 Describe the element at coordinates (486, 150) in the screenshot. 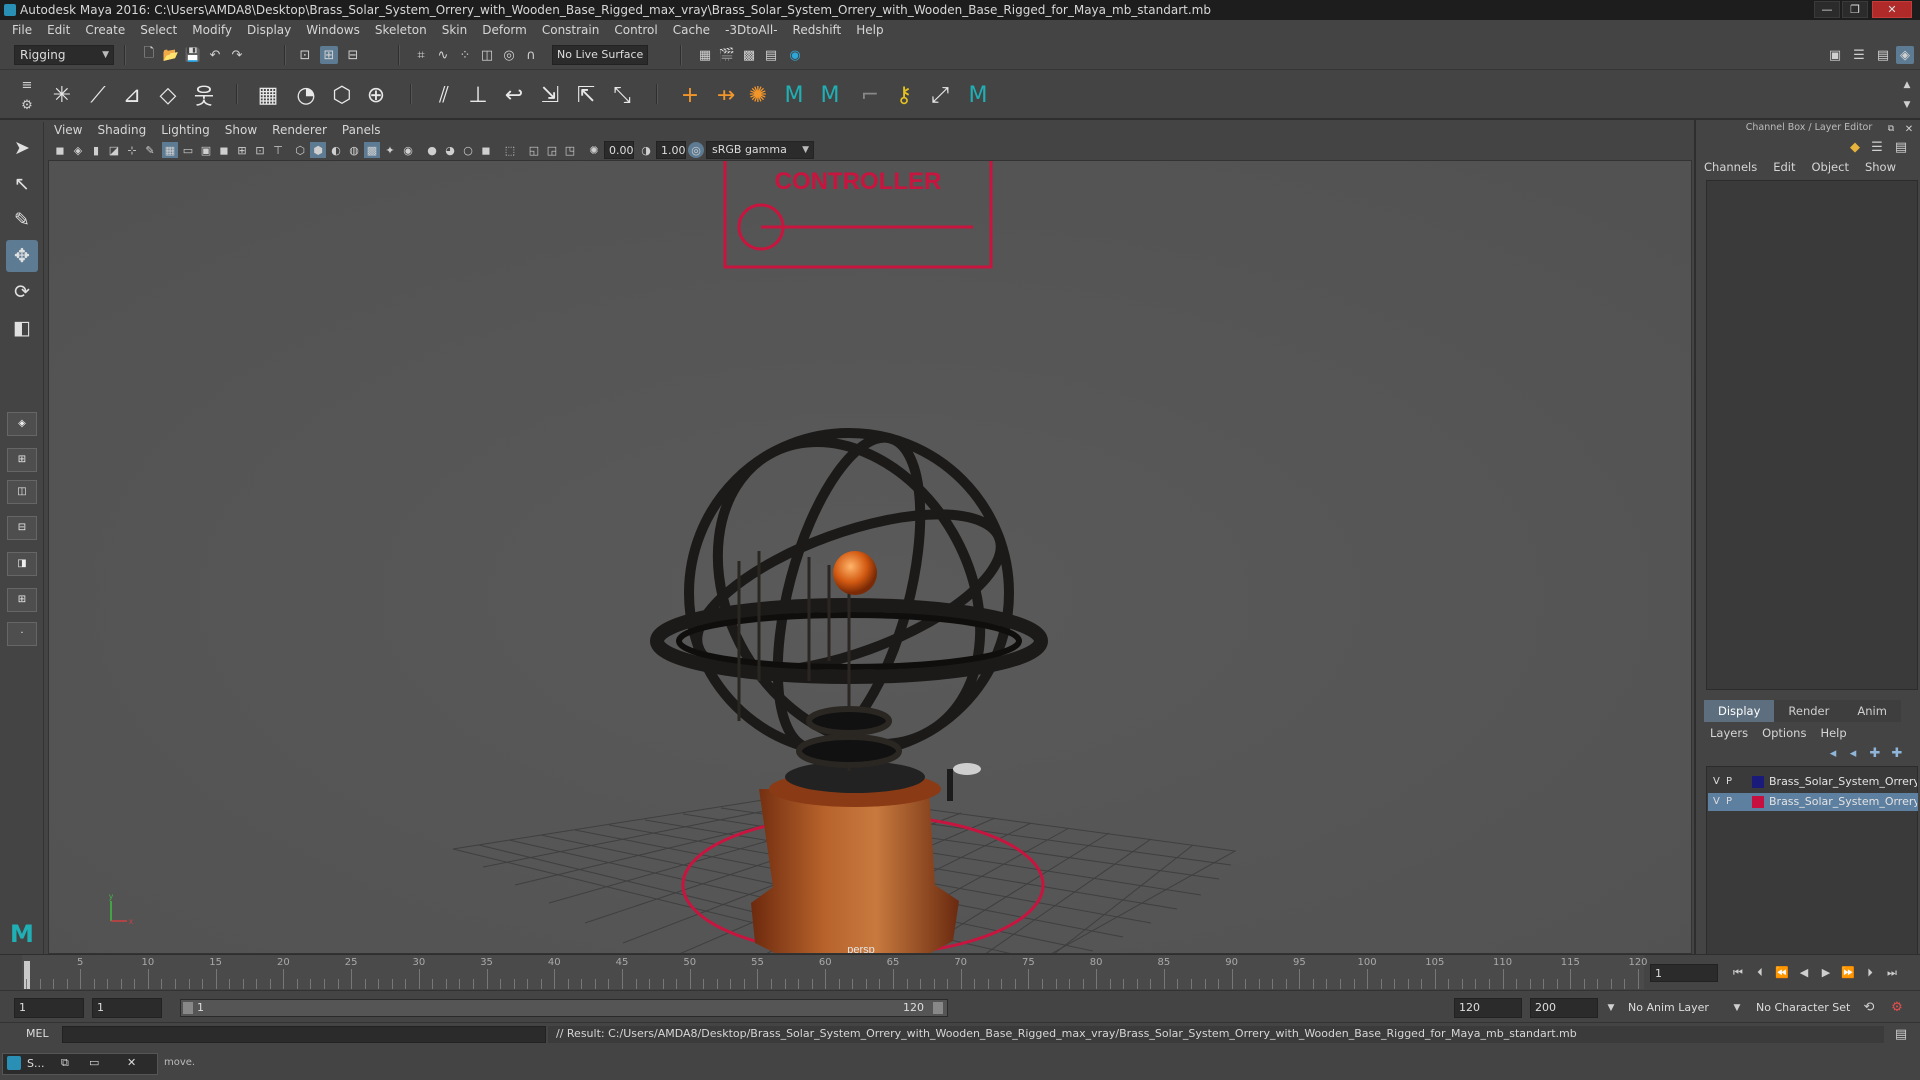

I see `isolate-select-icon: ◼` at that location.